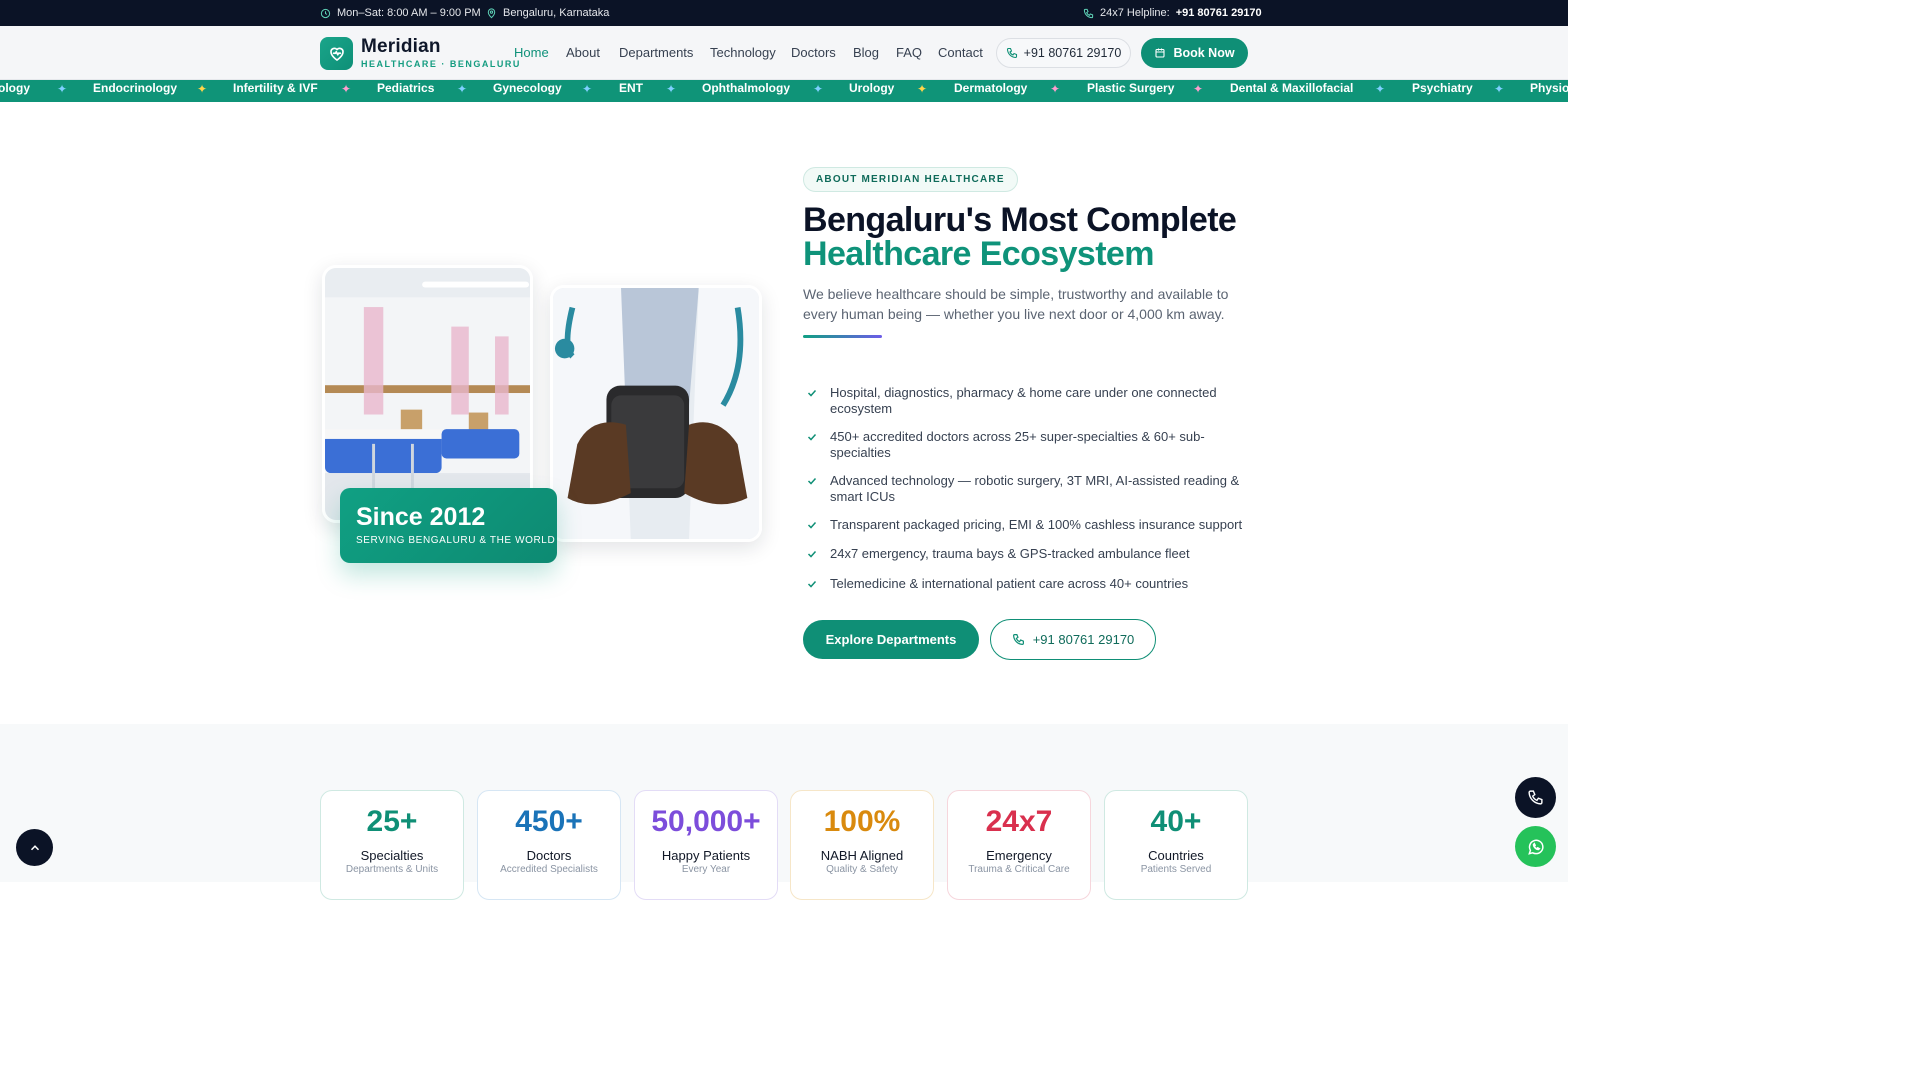 This screenshot has height=1080, width=1920. I want to click on ticker-item: Physio, so click(1549, 89).